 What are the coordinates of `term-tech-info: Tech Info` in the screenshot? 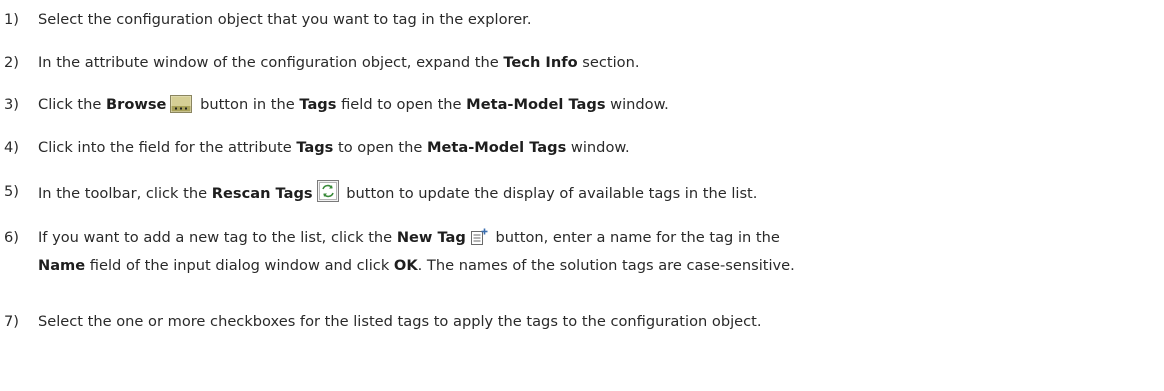 It's located at (540, 62).